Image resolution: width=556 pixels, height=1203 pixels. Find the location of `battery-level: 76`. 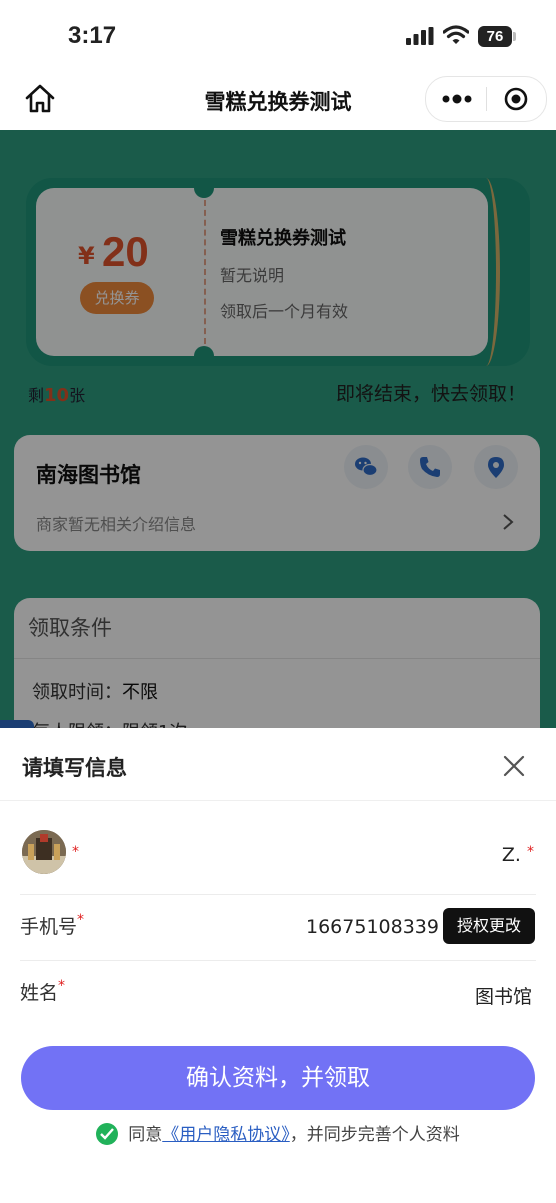

battery-level: 76 is located at coordinates (495, 36).